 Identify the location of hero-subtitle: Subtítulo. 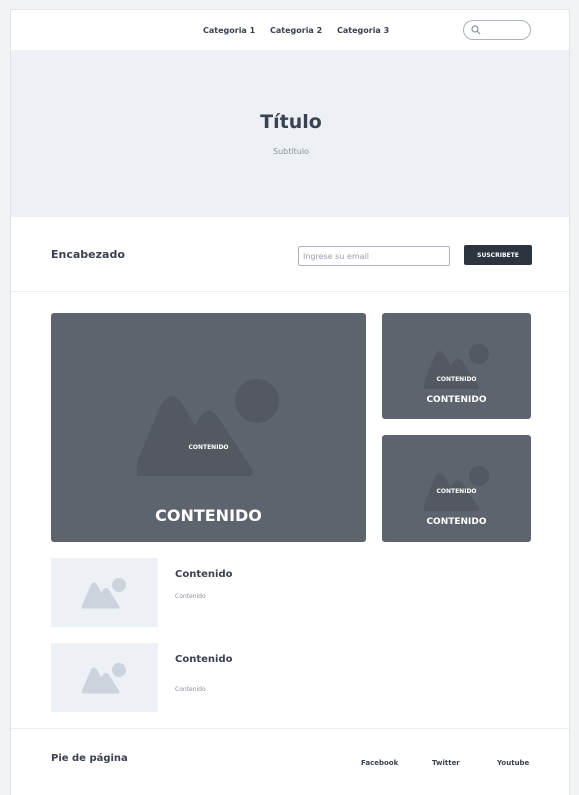
(291, 151).